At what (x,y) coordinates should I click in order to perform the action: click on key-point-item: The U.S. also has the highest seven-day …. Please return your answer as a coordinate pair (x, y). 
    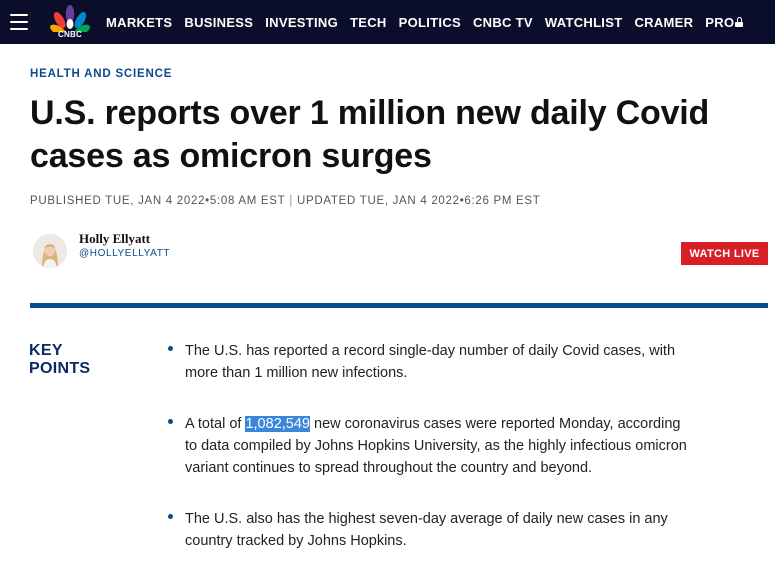
    Looking at the image, I should click on (428, 530).